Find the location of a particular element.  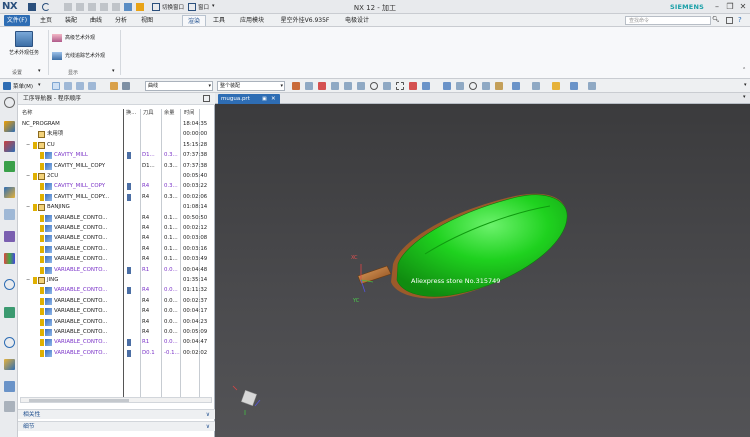

layer-icon is located at coordinates (556, 86).